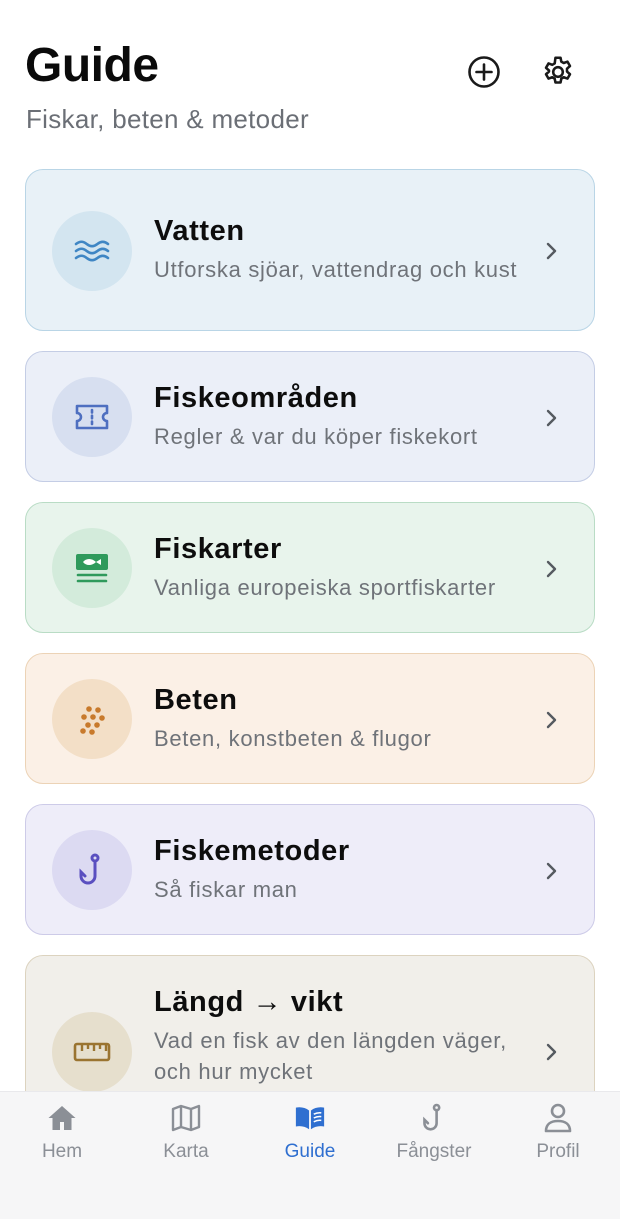 Image resolution: width=620 pixels, height=1219 pixels. What do you see at coordinates (256, 398) in the screenshot?
I see `card-title: Fiskeområden` at bounding box center [256, 398].